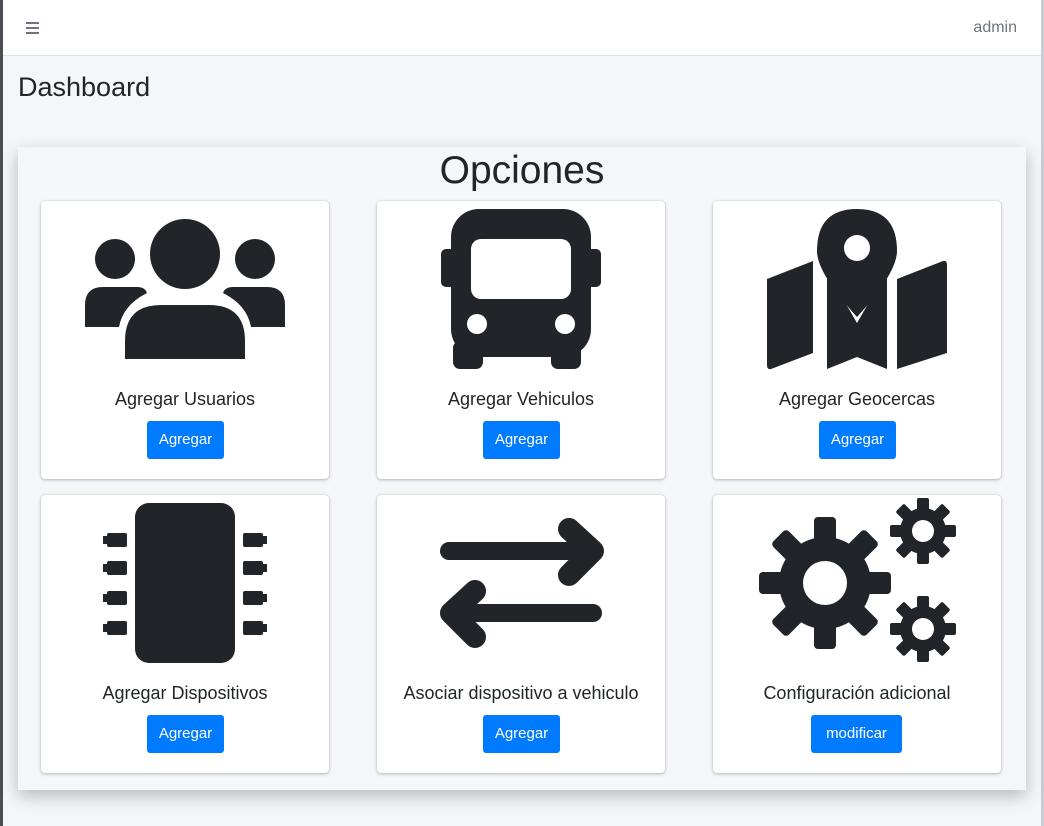 The width and height of the screenshot is (1044, 826). Describe the element at coordinates (185, 585) in the screenshot. I see `microchip-icon` at that location.